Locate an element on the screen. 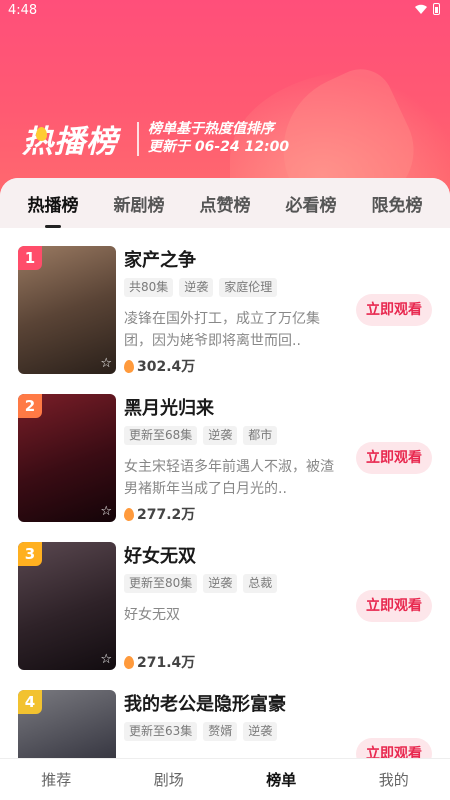 The height and width of the screenshot is (800, 450). tab-likes: 点赞榜 is located at coordinates (225, 203).